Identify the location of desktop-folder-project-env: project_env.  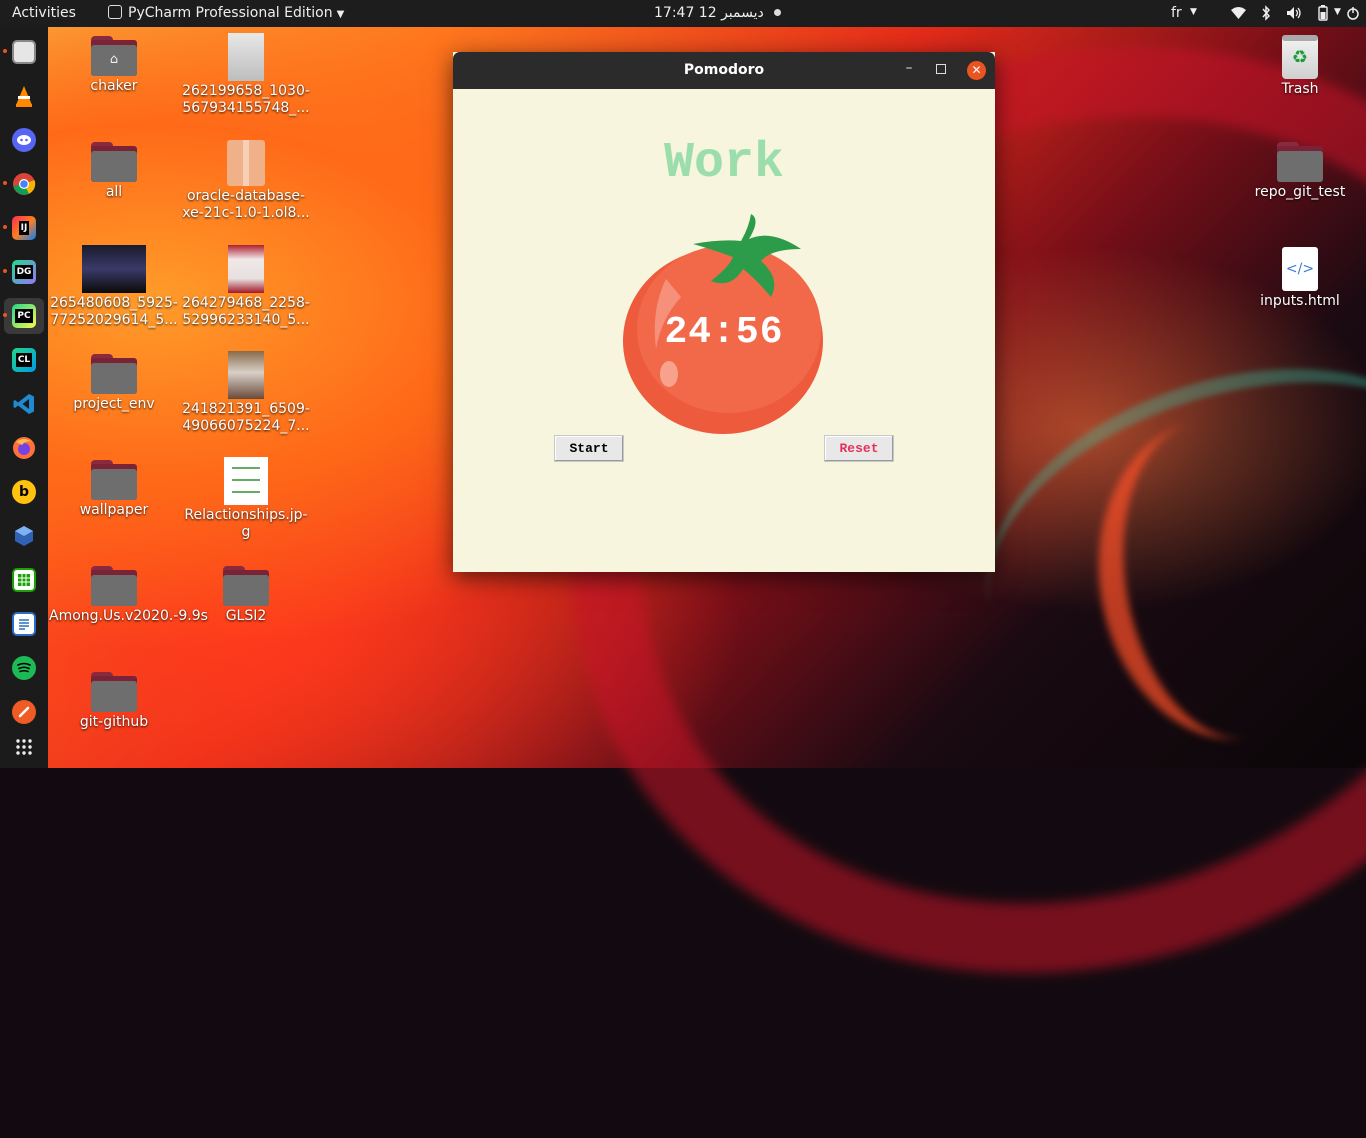
(114, 383).